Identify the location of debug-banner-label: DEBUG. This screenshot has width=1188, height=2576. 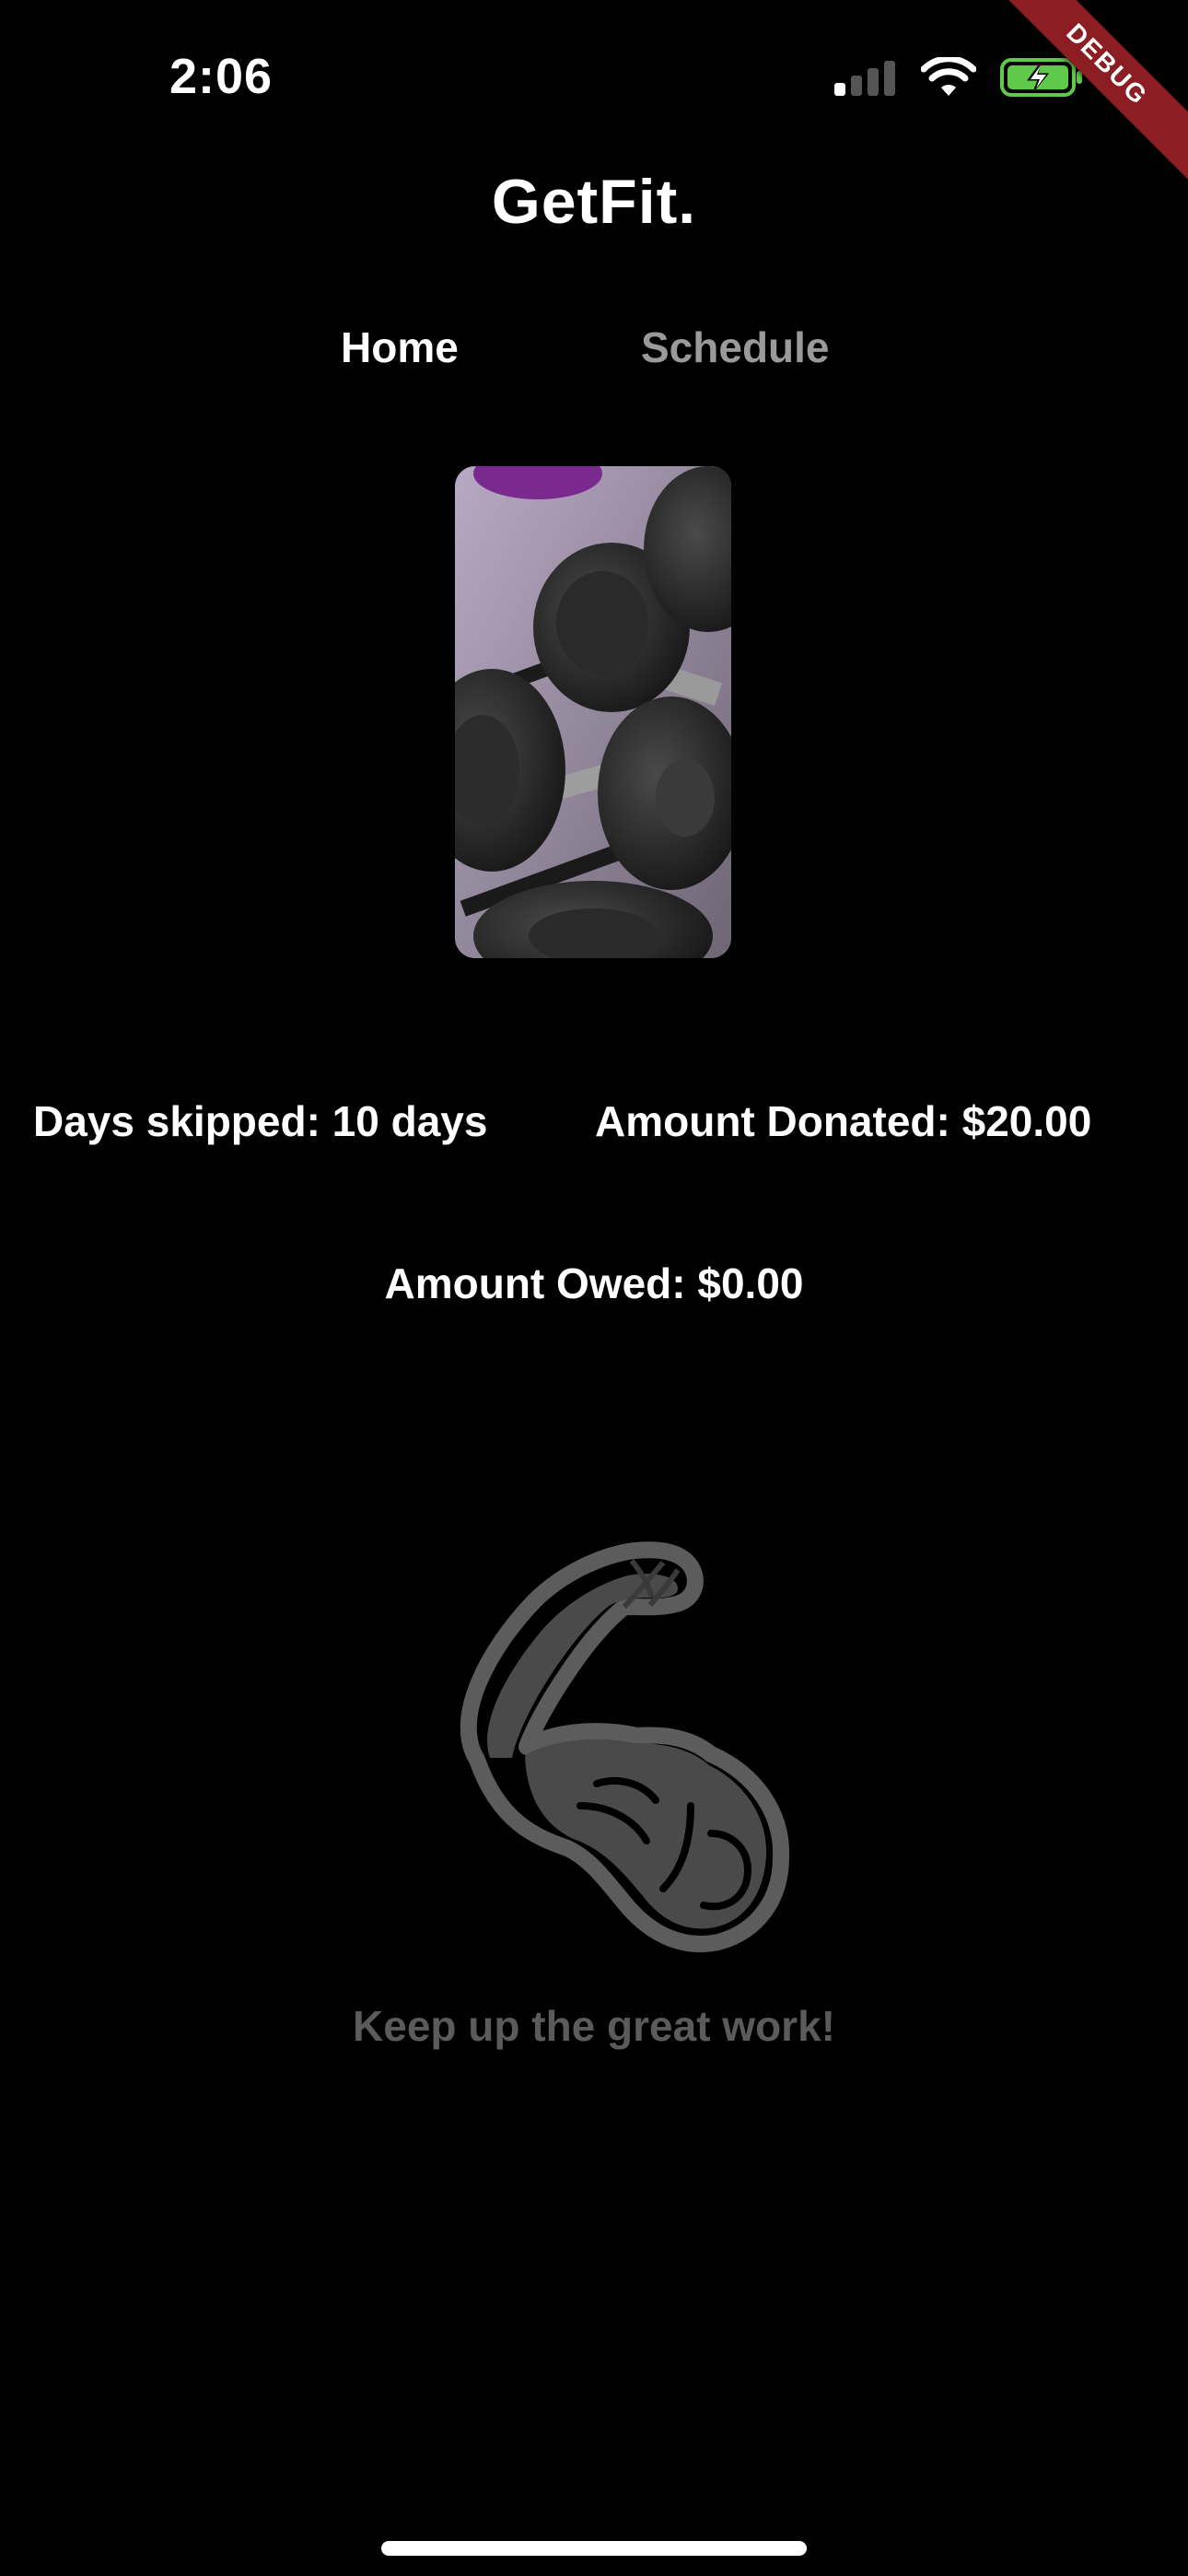
(1096, 90).